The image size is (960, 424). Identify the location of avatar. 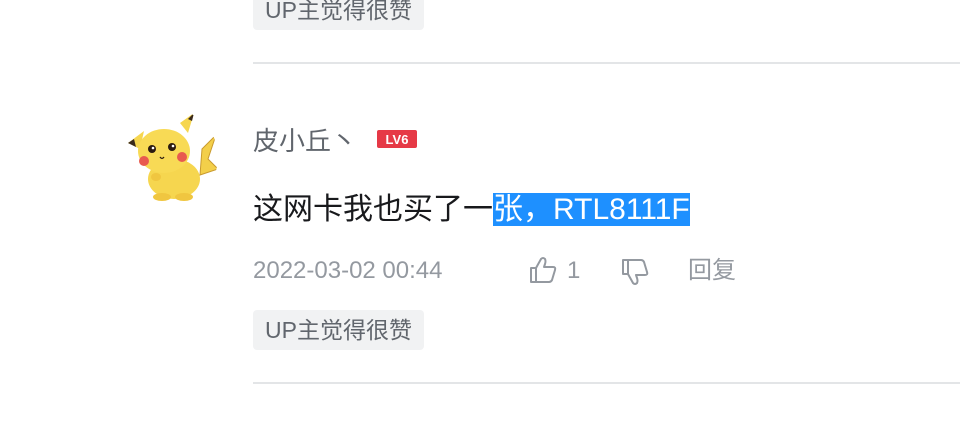
(170, 157).